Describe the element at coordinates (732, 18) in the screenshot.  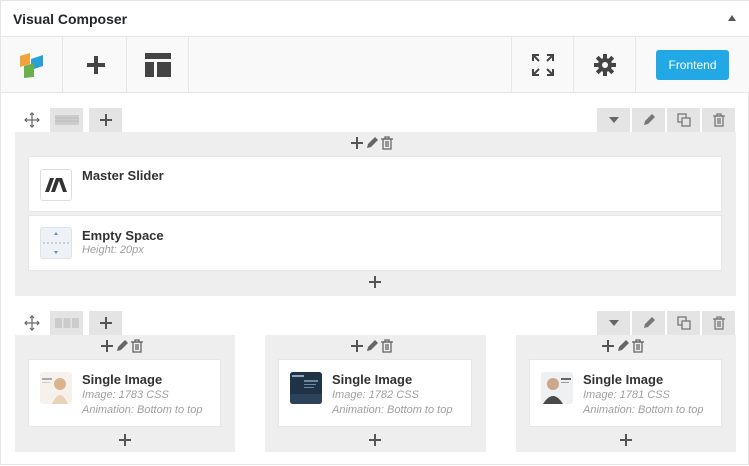
I see `collapse-toggle-icon` at that location.